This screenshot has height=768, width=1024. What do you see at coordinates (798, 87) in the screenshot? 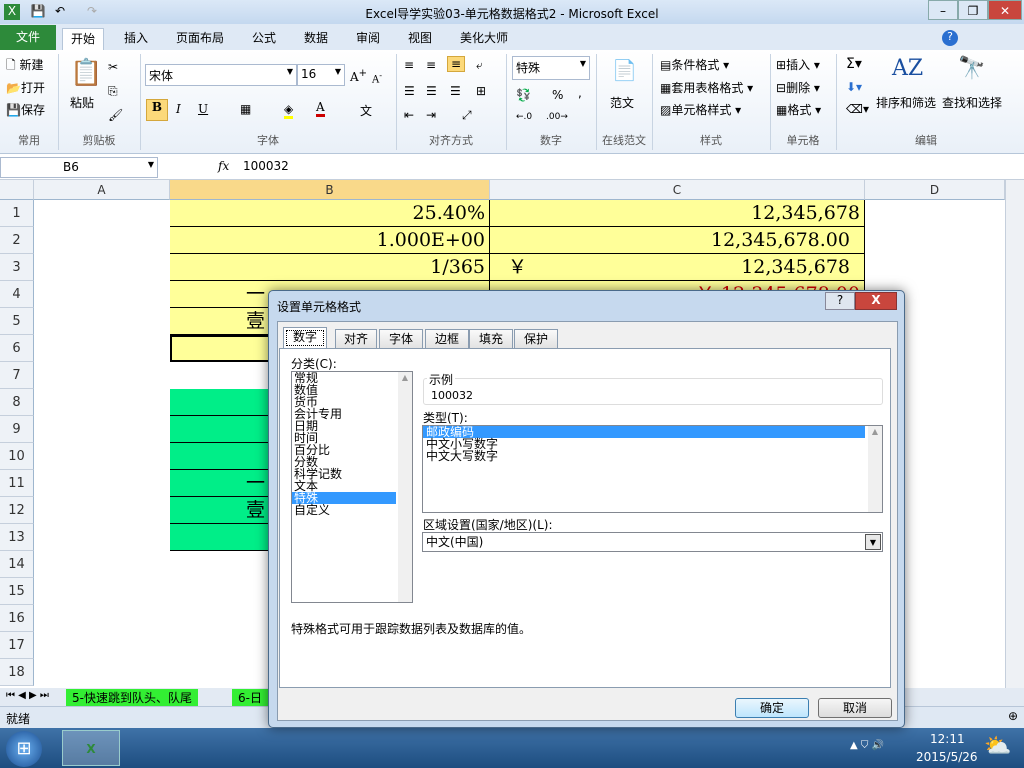
I see `delete-cells-button: ⊟删除 ▾` at bounding box center [798, 87].